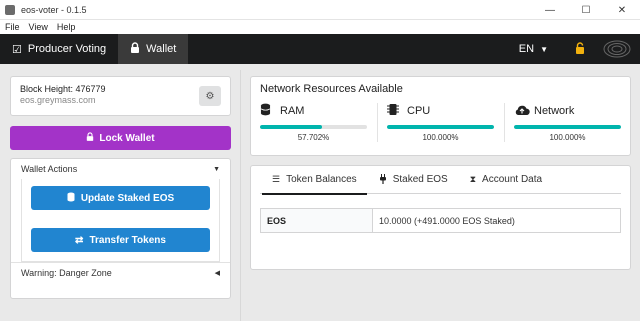  Describe the element at coordinates (313, 137) in the screenshot. I see `resource-percent: 57.702%` at that location.